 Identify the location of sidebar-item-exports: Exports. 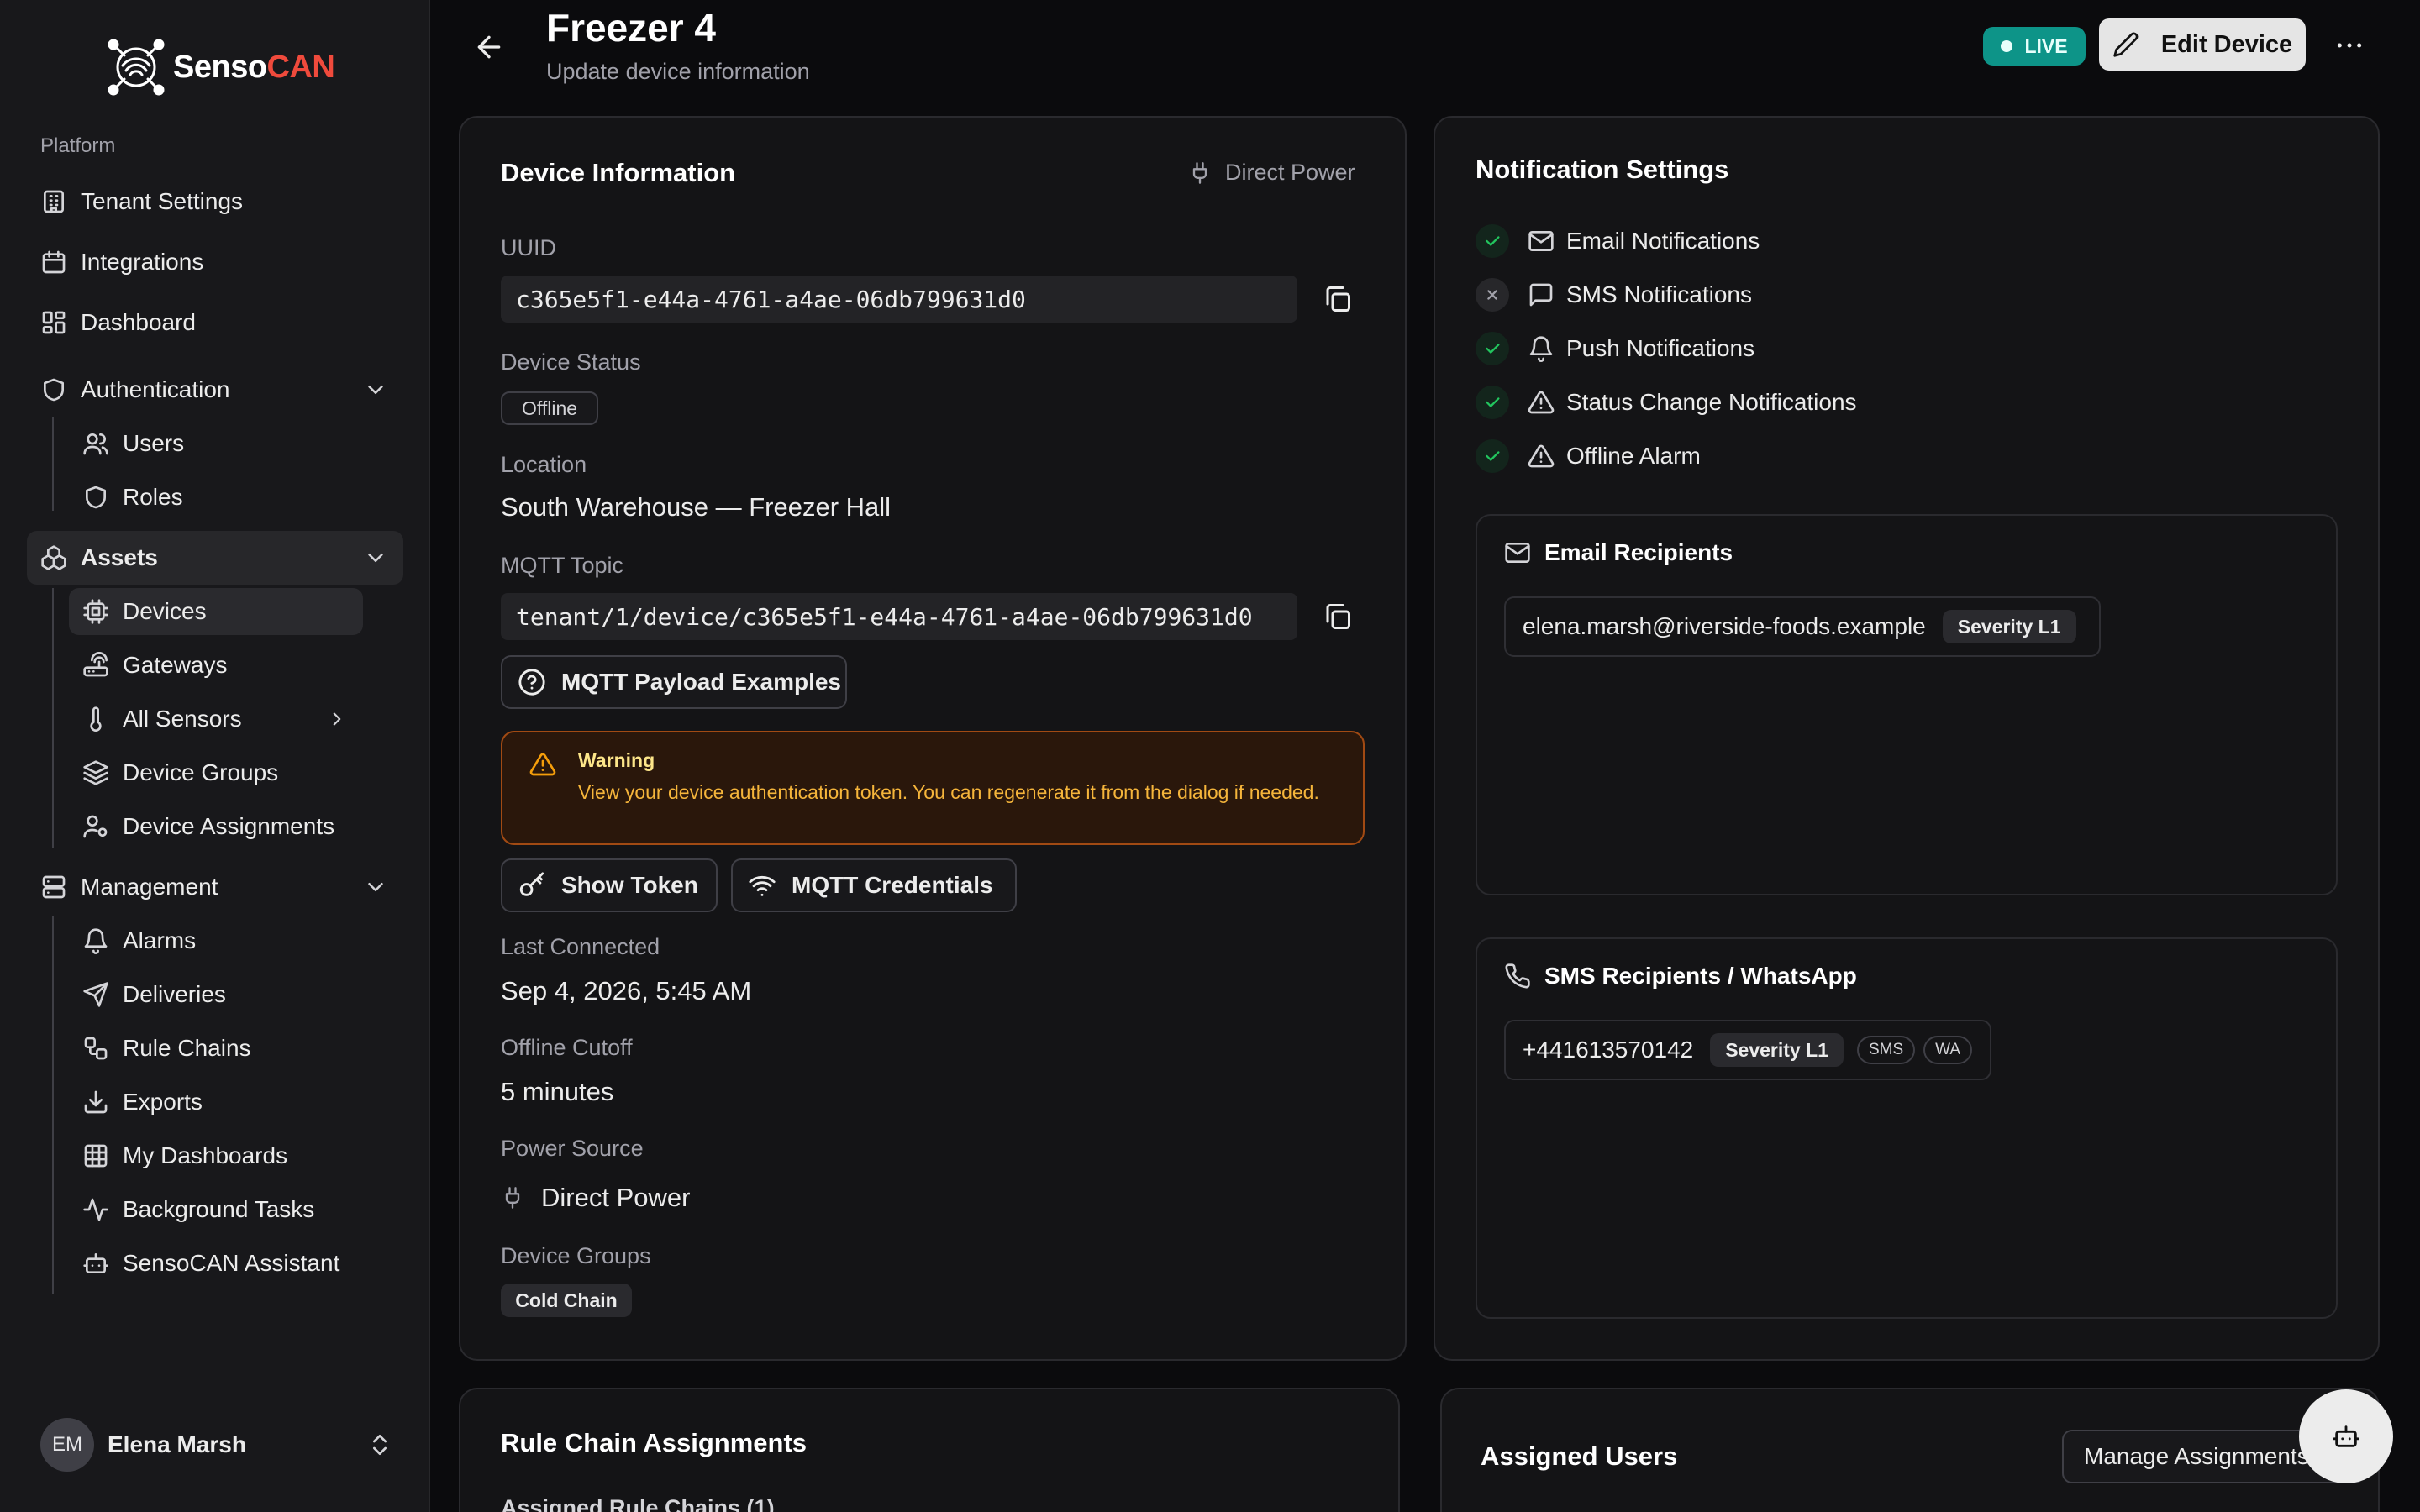
(216, 1102).